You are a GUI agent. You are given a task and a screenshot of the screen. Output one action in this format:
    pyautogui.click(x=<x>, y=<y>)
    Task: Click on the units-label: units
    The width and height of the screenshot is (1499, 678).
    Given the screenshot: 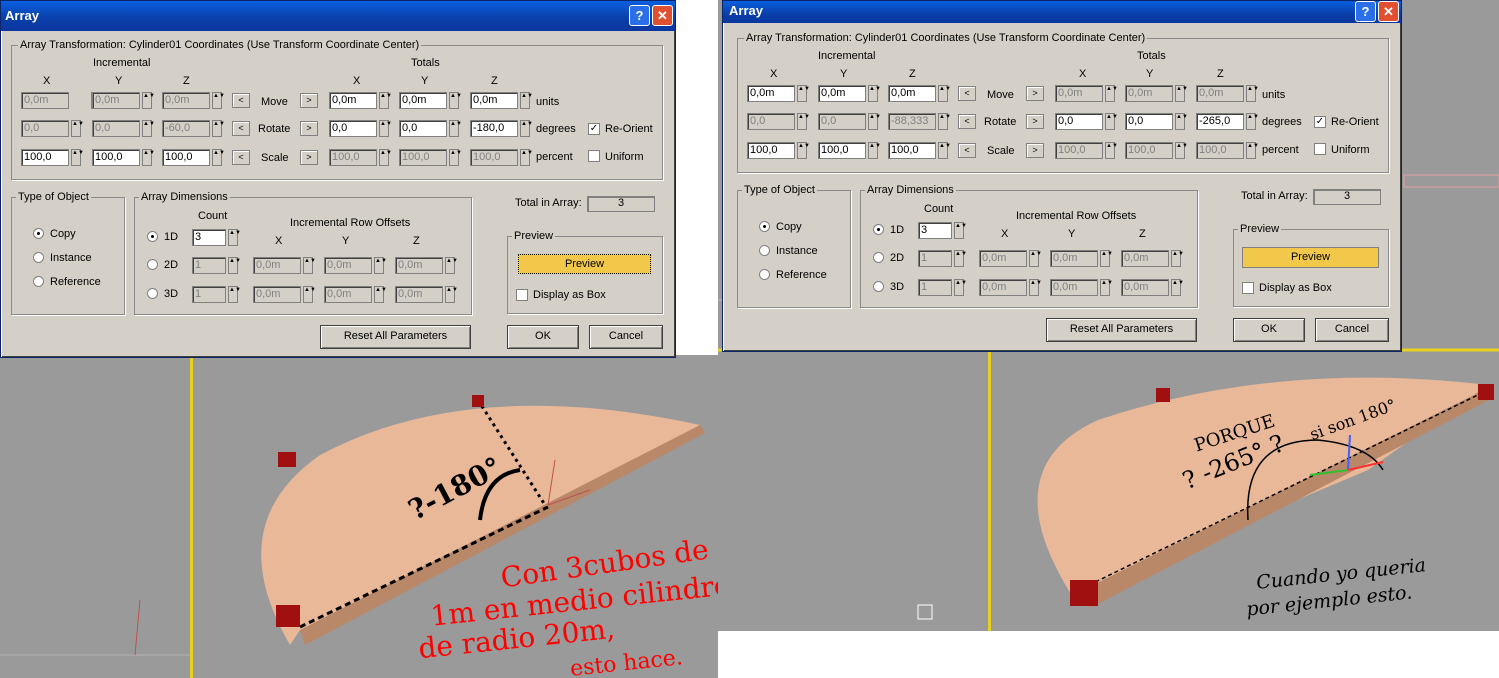 What is the action you would take?
    pyautogui.click(x=548, y=102)
    